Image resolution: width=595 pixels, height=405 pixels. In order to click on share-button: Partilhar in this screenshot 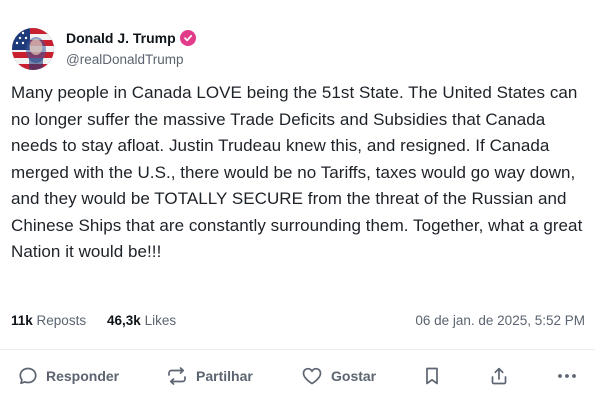, I will do `click(209, 376)`.